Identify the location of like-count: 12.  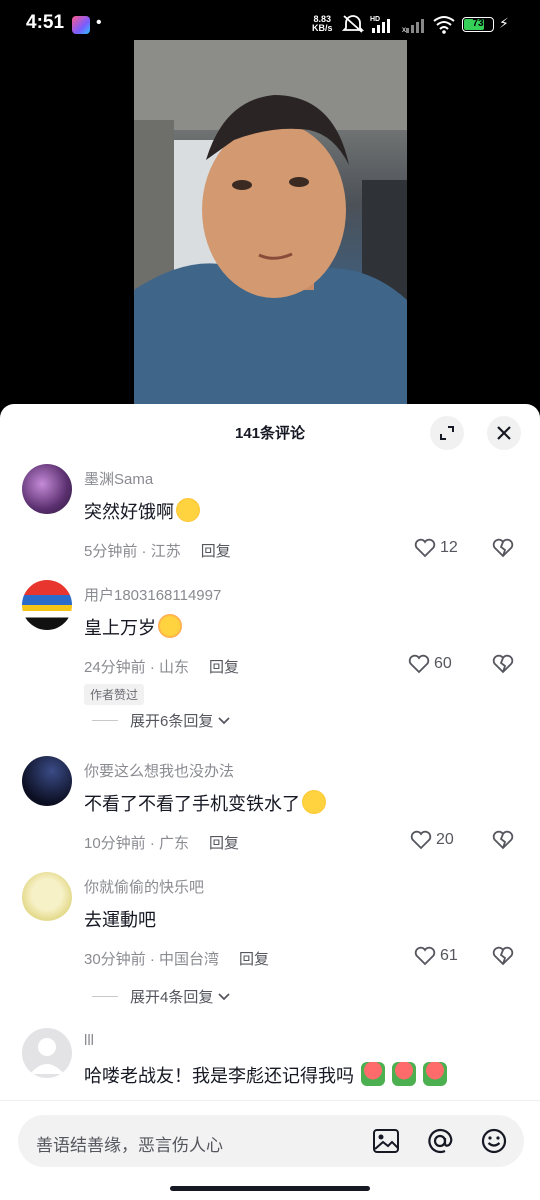
(449, 547).